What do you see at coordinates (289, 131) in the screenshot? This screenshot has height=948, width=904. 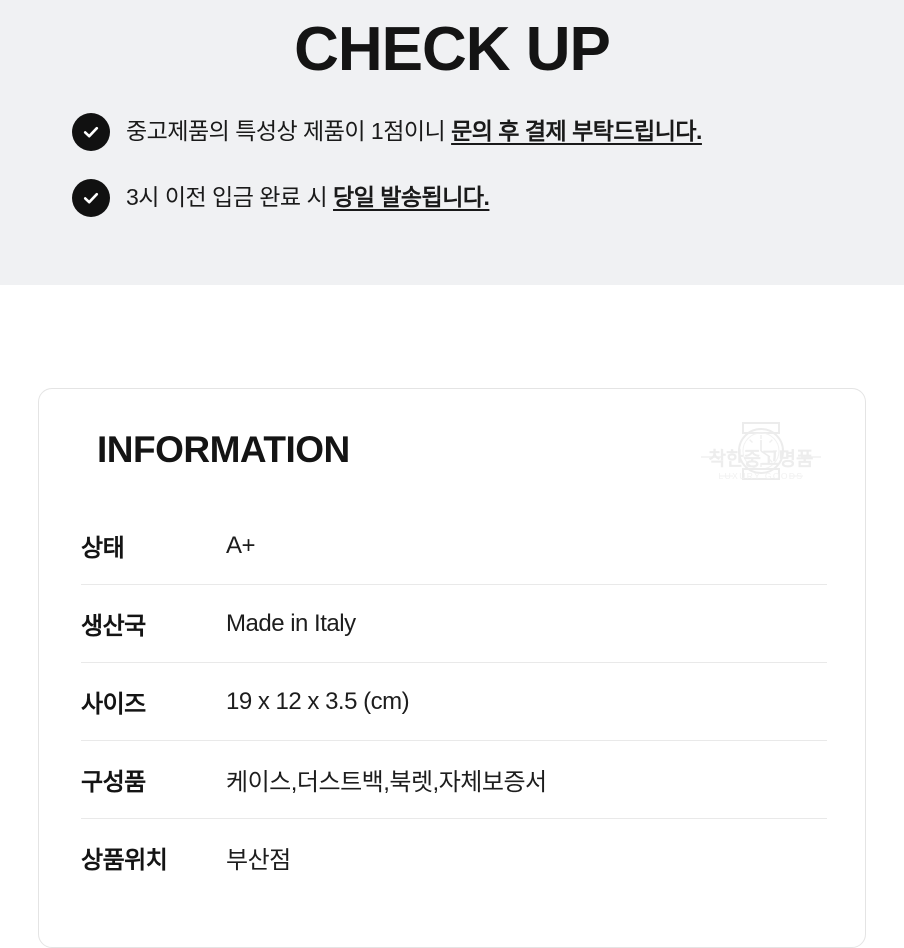 I see `notice-text-plain: 중고제품의 특성상 제품이 1점이니` at bounding box center [289, 131].